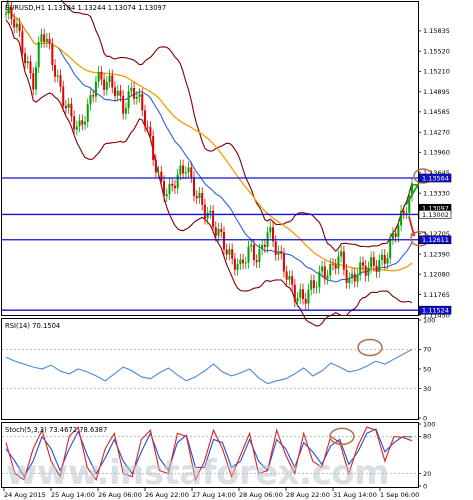  What do you see at coordinates (436, 153) in the screenshot?
I see `price-axis-label: 1.13960` at bounding box center [436, 153].